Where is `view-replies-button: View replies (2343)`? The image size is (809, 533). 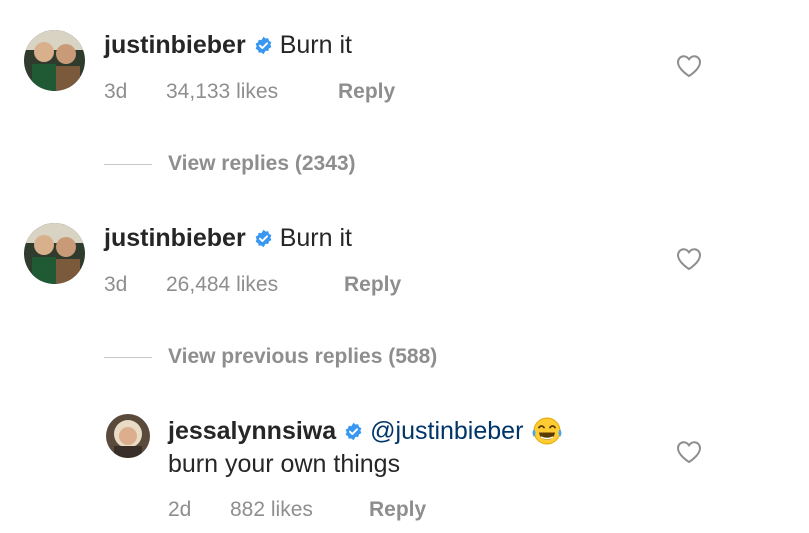 view-replies-button: View replies (2343) is located at coordinates (262, 164).